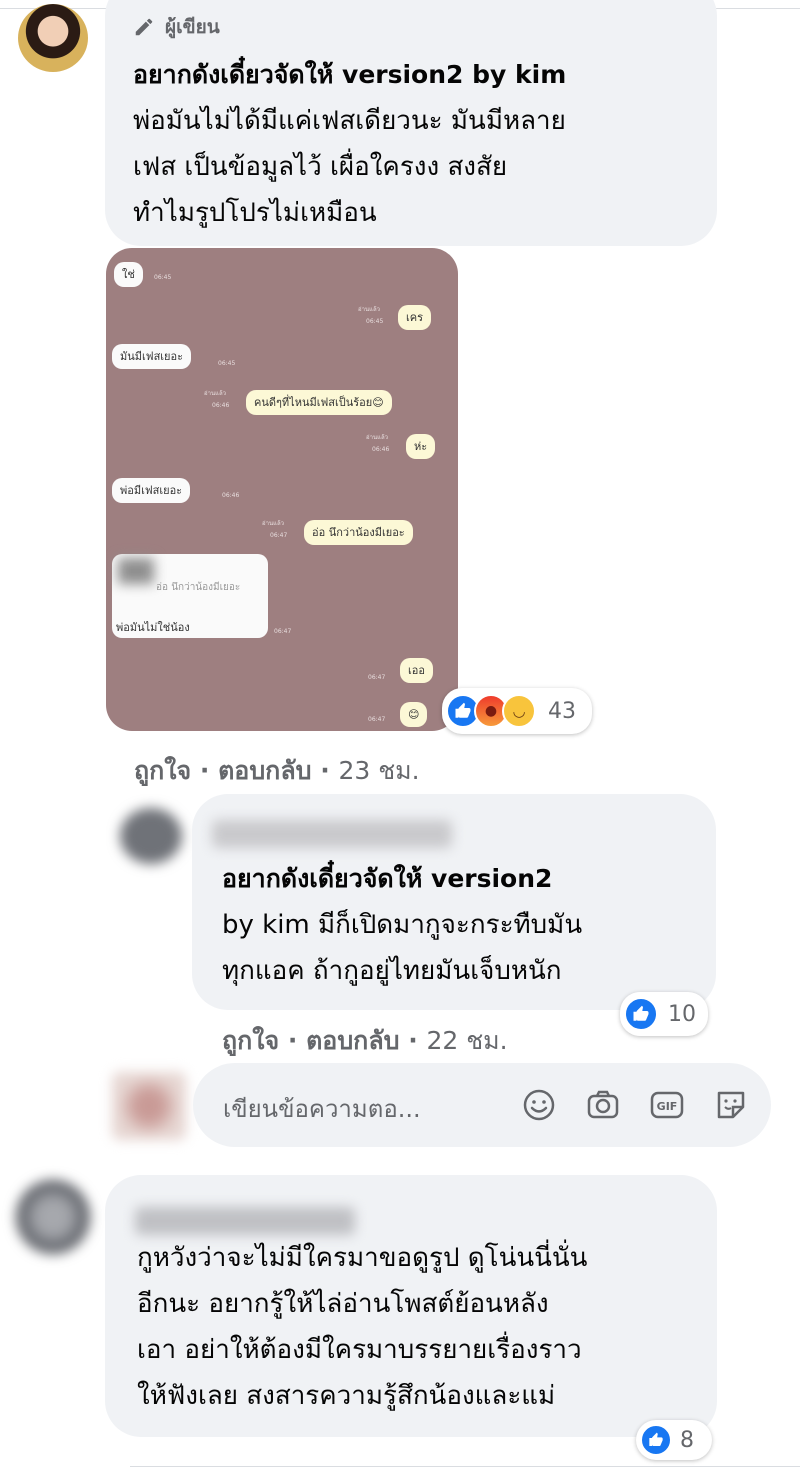  What do you see at coordinates (255, 213) in the screenshot?
I see `comment-line: ทำไมรูปโปรไม่เหมือน` at bounding box center [255, 213].